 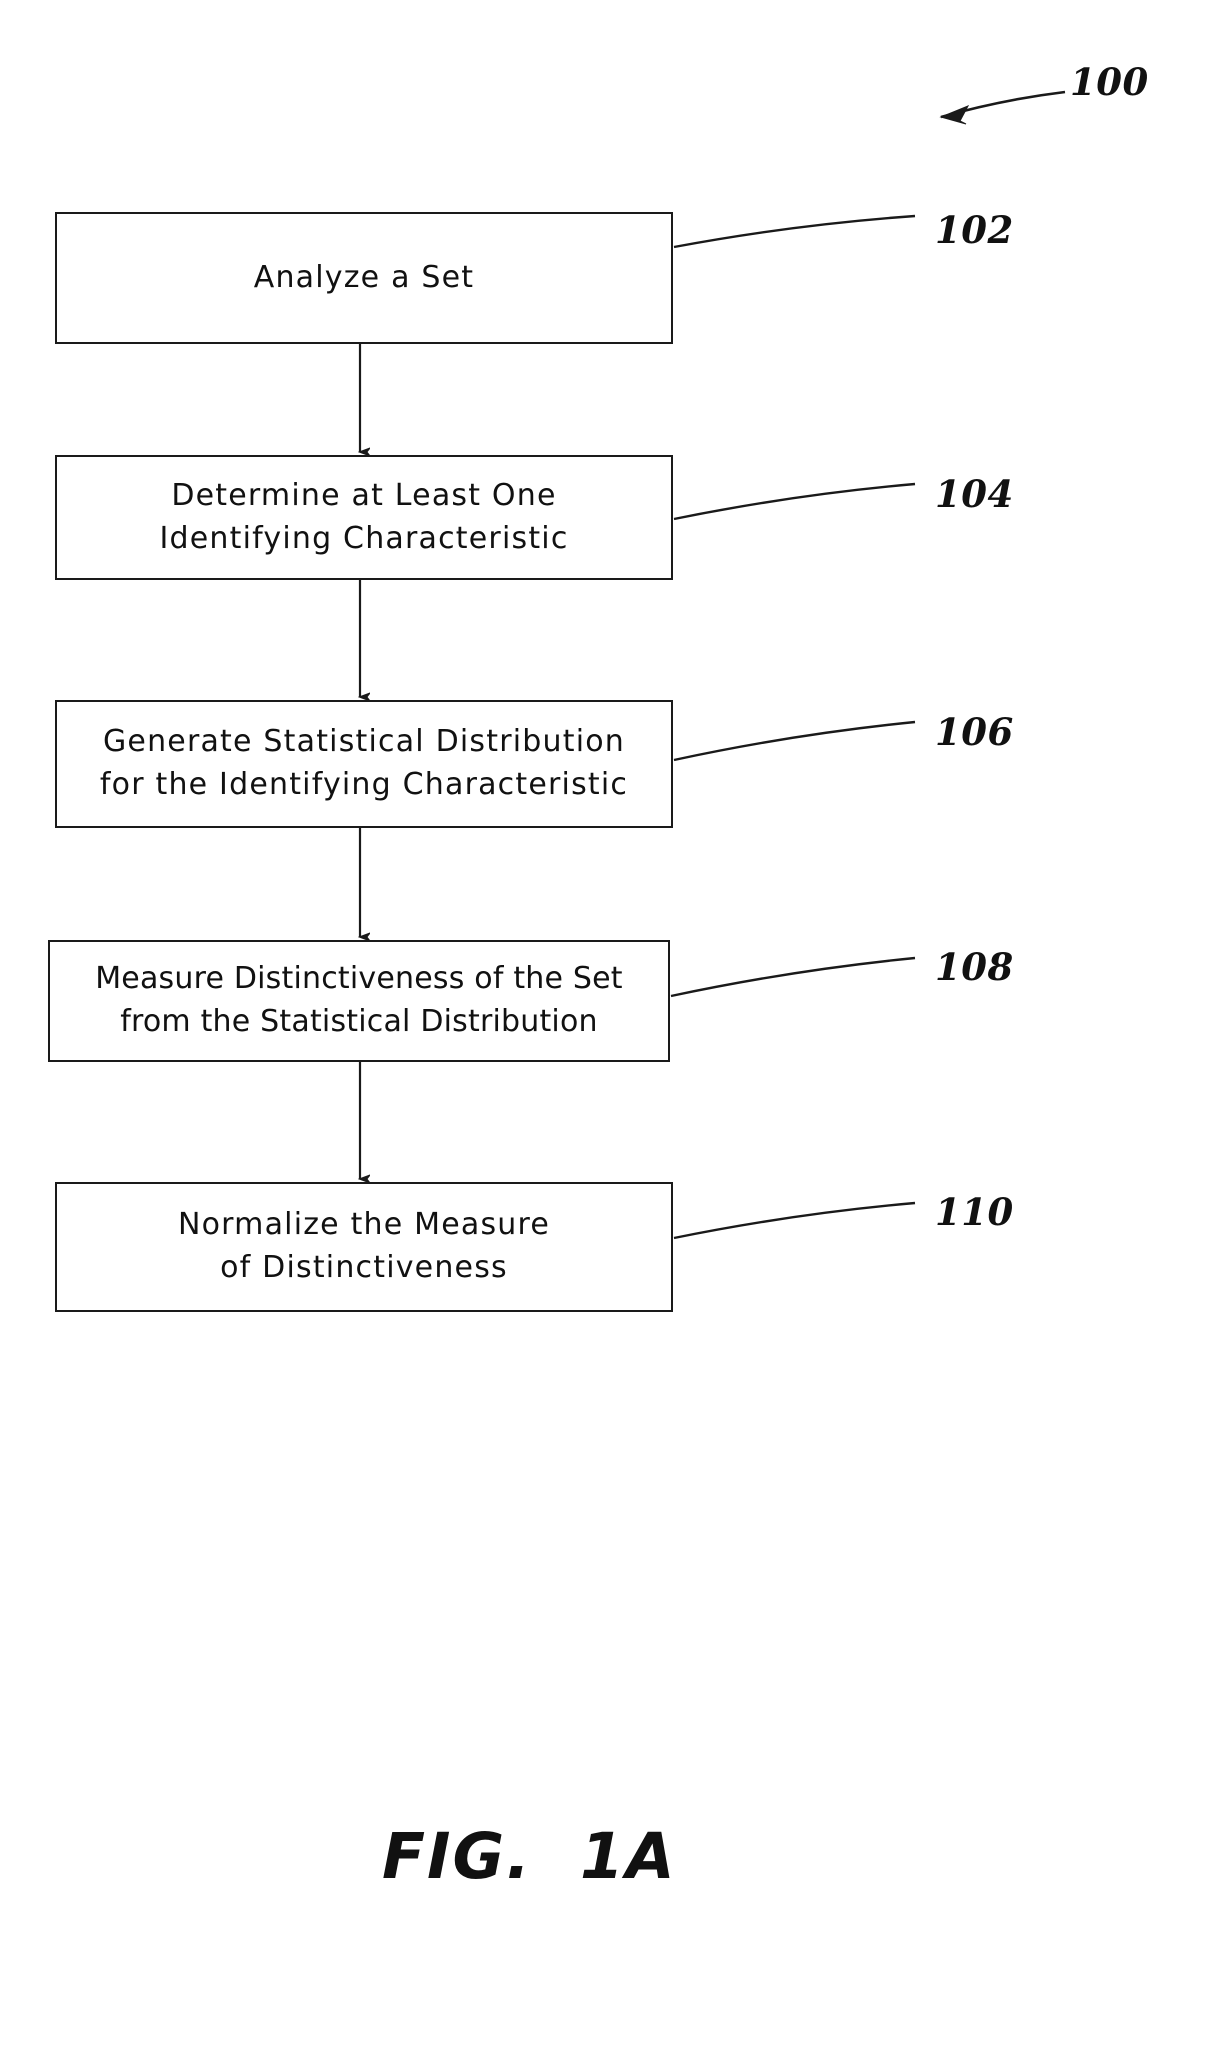 I want to click on flowchart-box-label-110: Normalize the Measure of Distinctiveness, so click(x=364, y=1246).